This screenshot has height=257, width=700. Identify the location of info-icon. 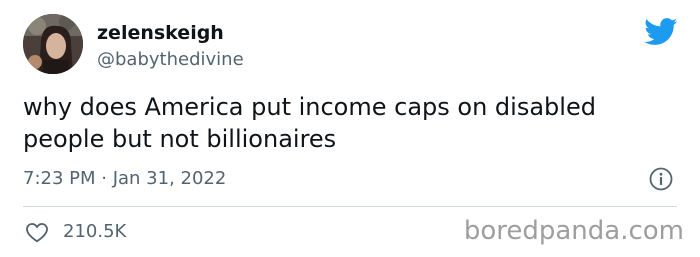
(661, 179).